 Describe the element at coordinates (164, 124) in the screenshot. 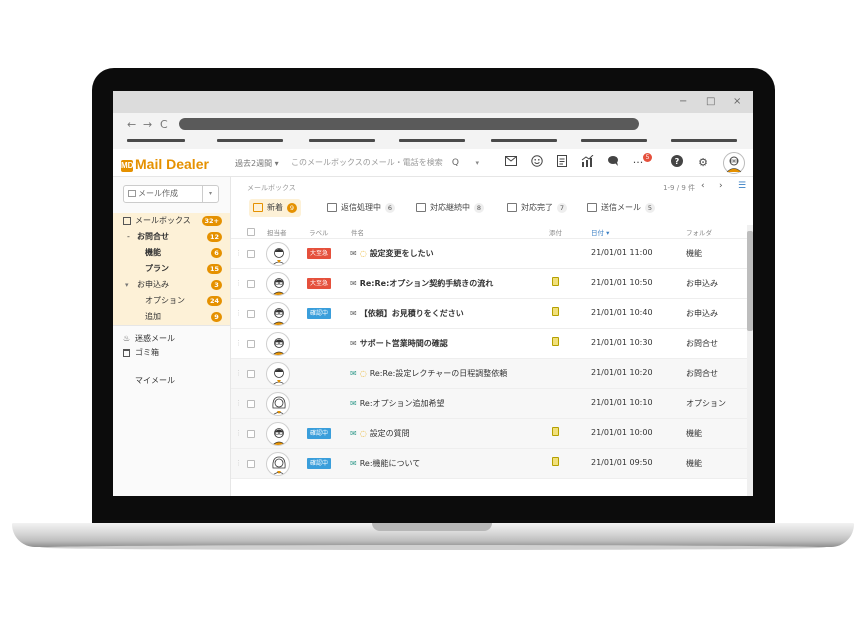

I see `reload-icon: C` at that location.